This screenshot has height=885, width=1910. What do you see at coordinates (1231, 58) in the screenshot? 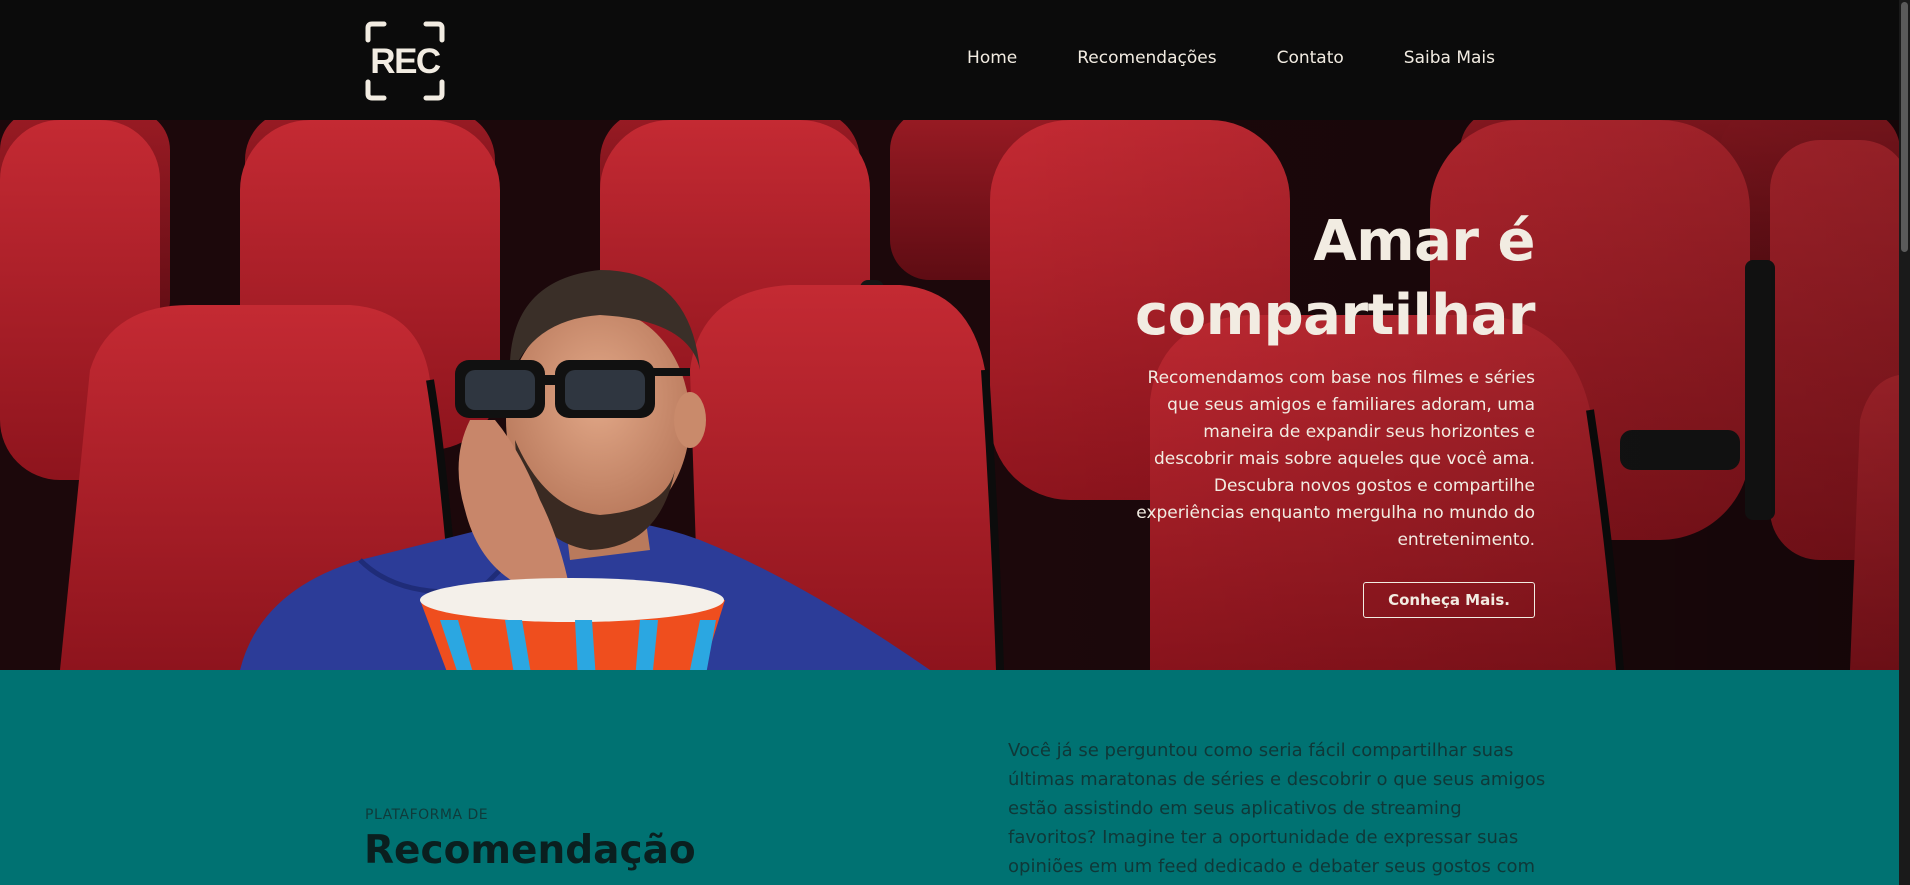
I see `main-nav: Home Recomendações Contato Saiba Mais` at bounding box center [1231, 58].